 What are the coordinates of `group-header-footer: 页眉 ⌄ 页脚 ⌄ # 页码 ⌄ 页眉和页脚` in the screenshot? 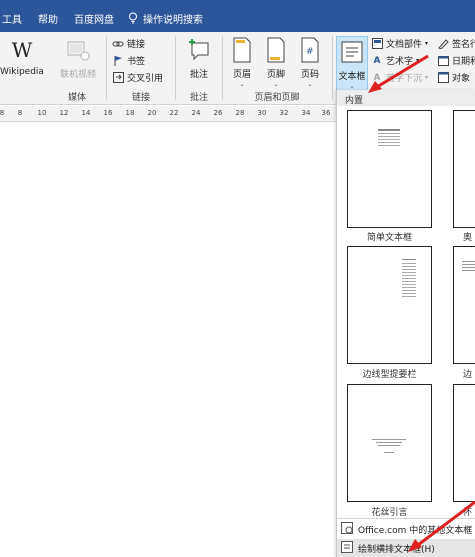 It's located at (277, 68).